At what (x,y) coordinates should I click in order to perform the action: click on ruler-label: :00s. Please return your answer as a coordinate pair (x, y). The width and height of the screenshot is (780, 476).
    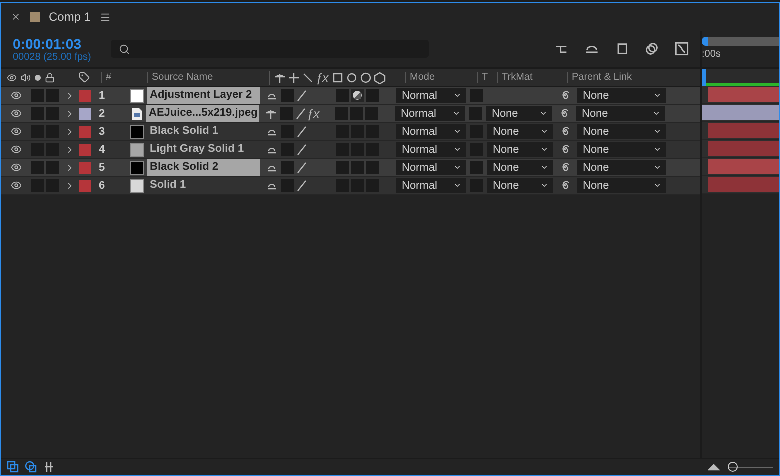
    Looking at the image, I should click on (712, 54).